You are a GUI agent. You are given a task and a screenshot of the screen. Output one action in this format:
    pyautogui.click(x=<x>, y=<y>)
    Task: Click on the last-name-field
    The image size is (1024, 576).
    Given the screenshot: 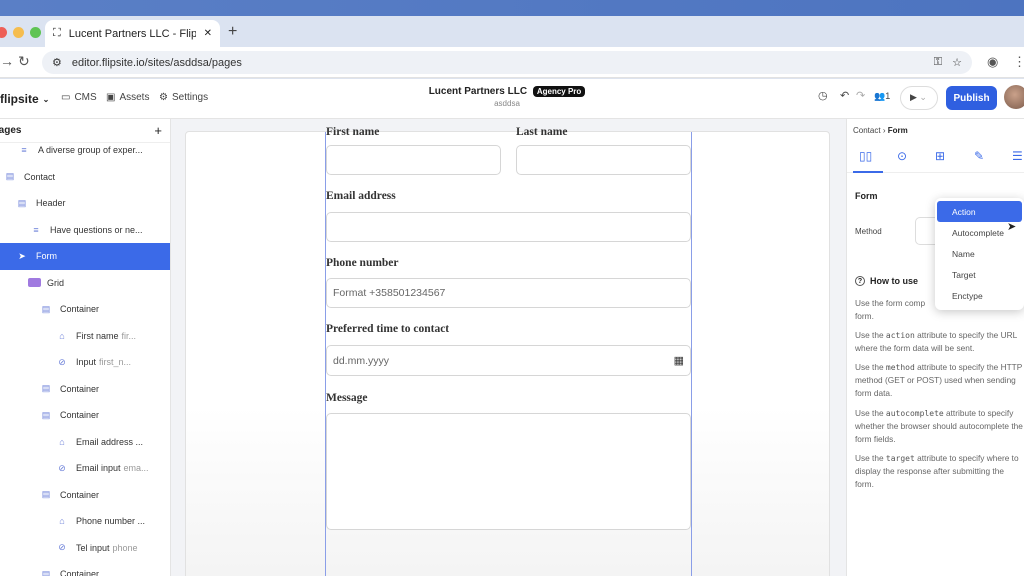 What is the action you would take?
    pyautogui.click(x=603, y=160)
    